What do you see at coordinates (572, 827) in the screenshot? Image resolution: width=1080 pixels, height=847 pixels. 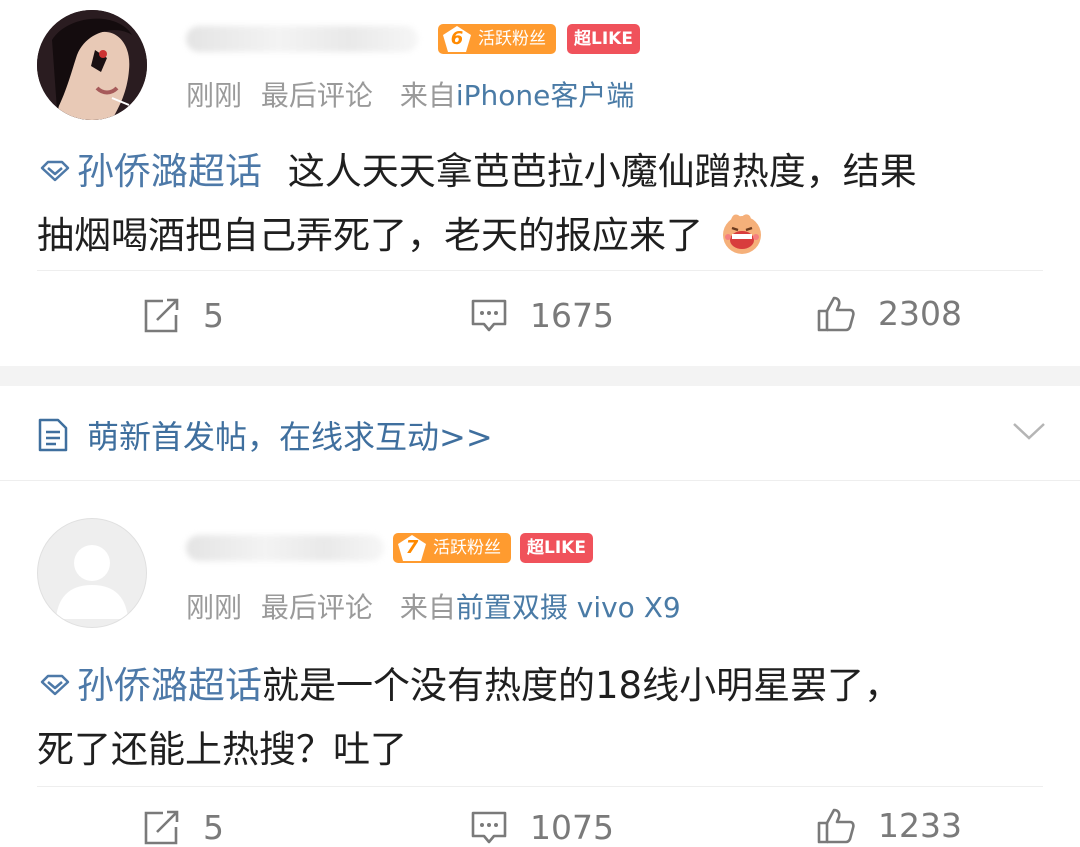 I see `comment-count: 1075` at bounding box center [572, 827].